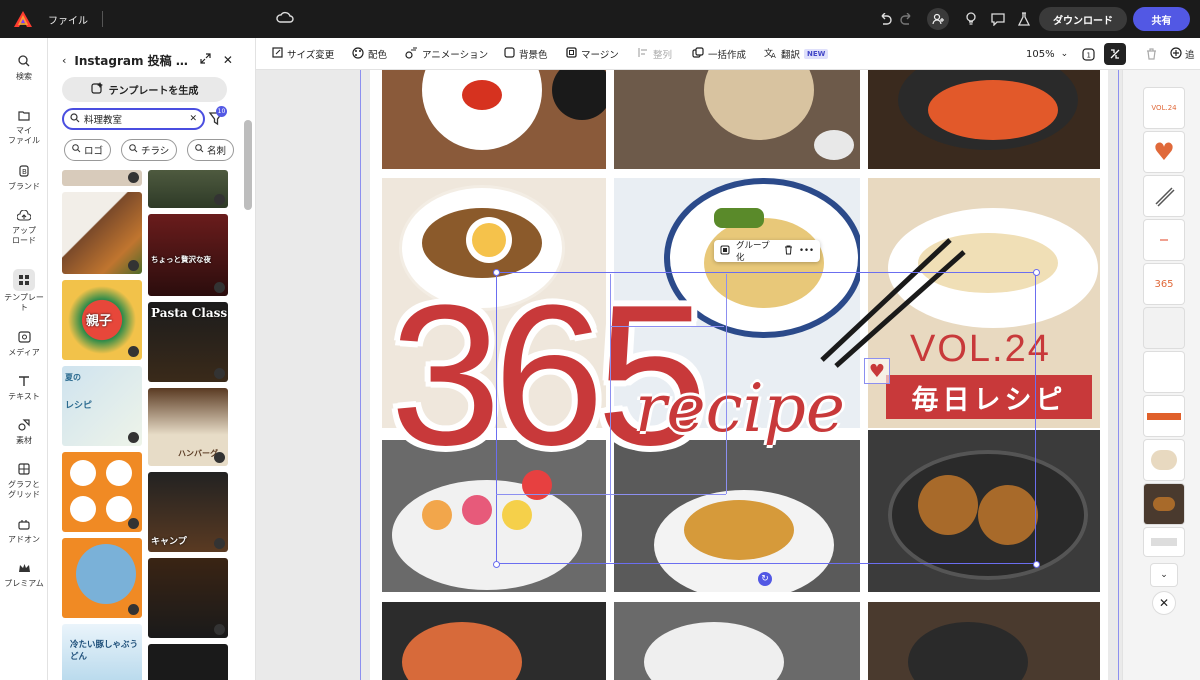 The image size is (1200, 680). I want to click on template-thumbnail: ちょっと贅沢な夜, so click(188, 255).